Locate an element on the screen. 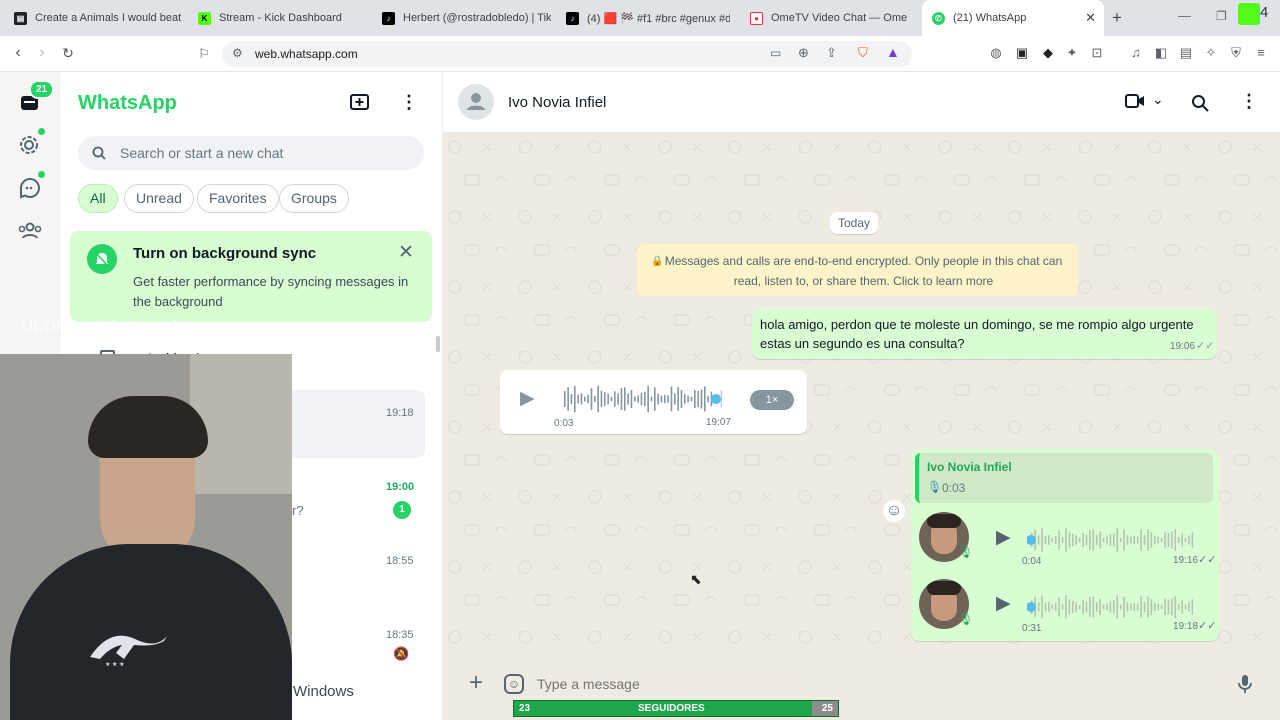 Image resolution: width=1280 pixels, height=720 pixels. extension-icon: ◍ is located at coordinates (996, 53).